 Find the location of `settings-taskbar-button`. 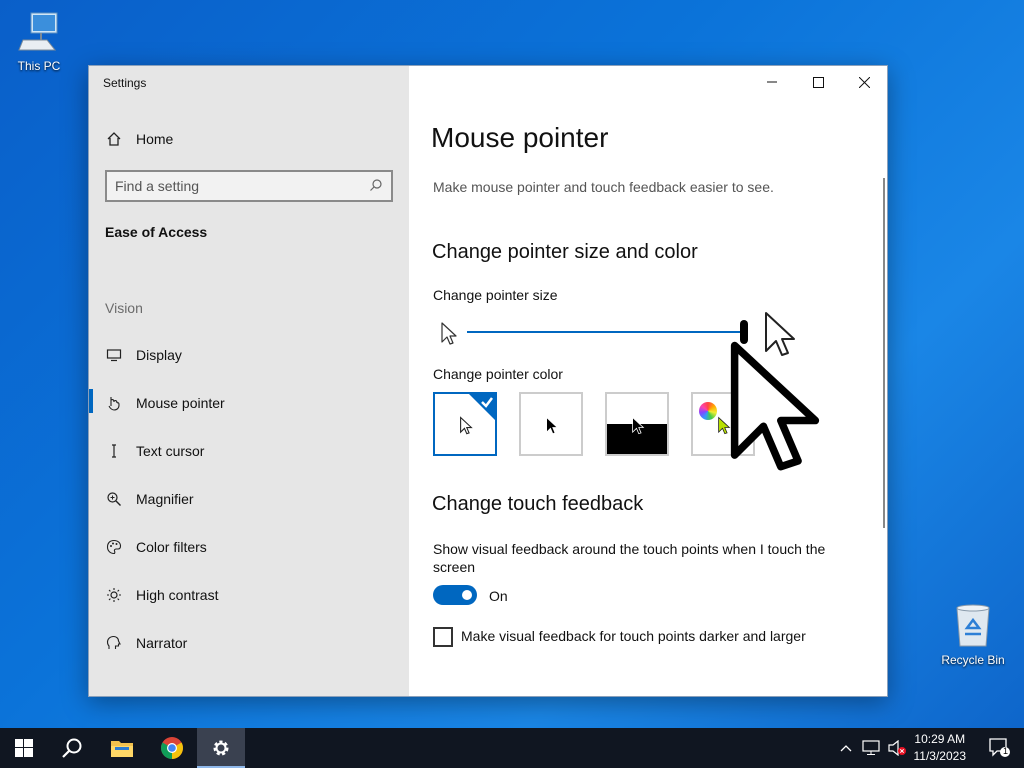

settings-taskbar-button is located at coordinates (221, 748).